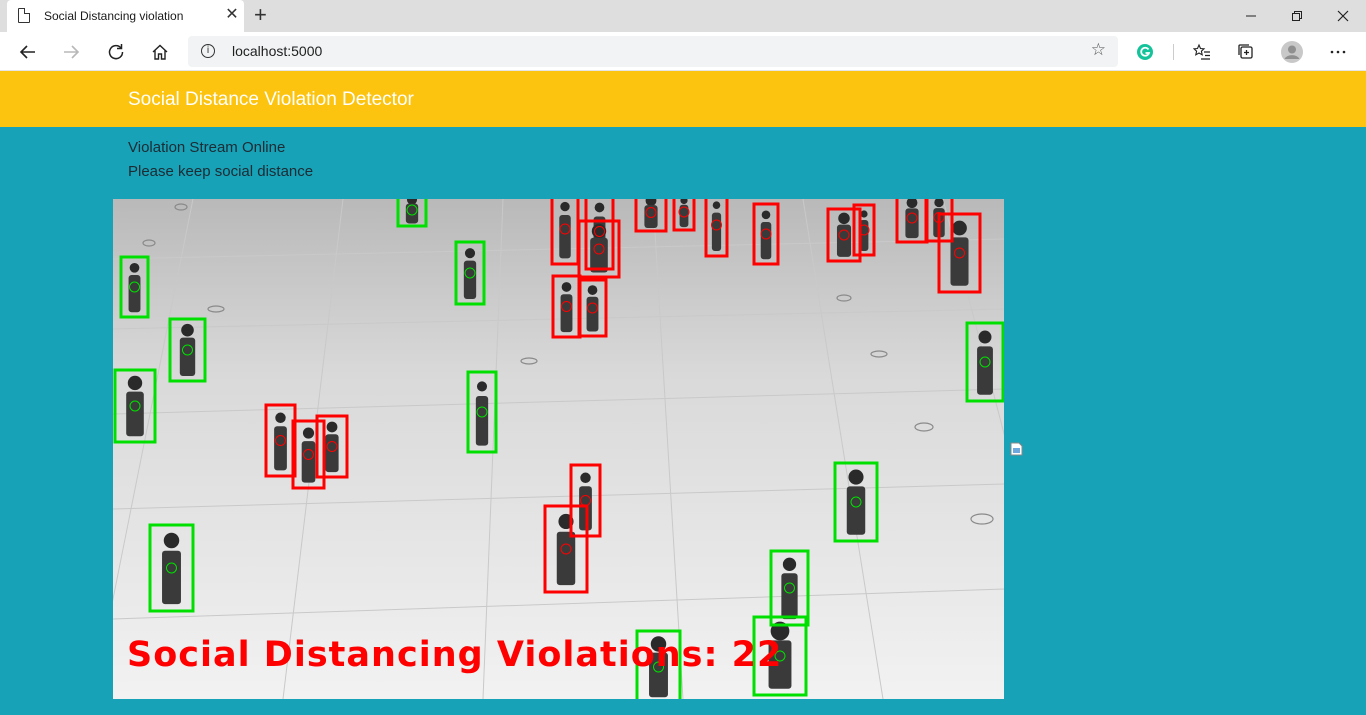  Describe the element at coordinates (208, 51) in the screenshot. I see `info-icon: i` at that location.